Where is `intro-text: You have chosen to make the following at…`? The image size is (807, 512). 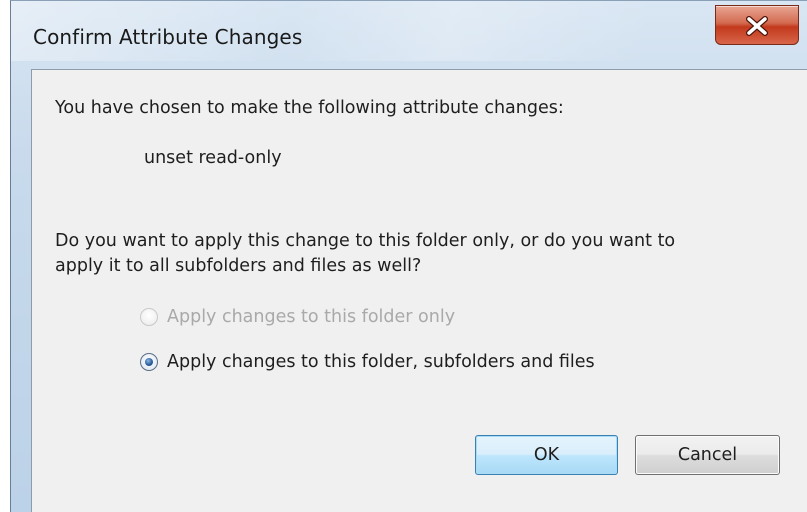 intro-text: You have chosen to make the following at… is located at coordinates (309, 108).